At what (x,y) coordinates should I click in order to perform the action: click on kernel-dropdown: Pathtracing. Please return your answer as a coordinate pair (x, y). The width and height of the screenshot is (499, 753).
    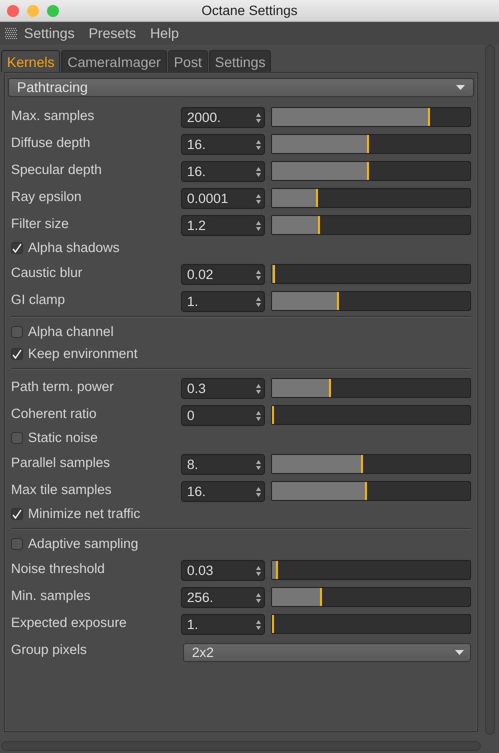
    Looking at the image, I should click on (241, 87).